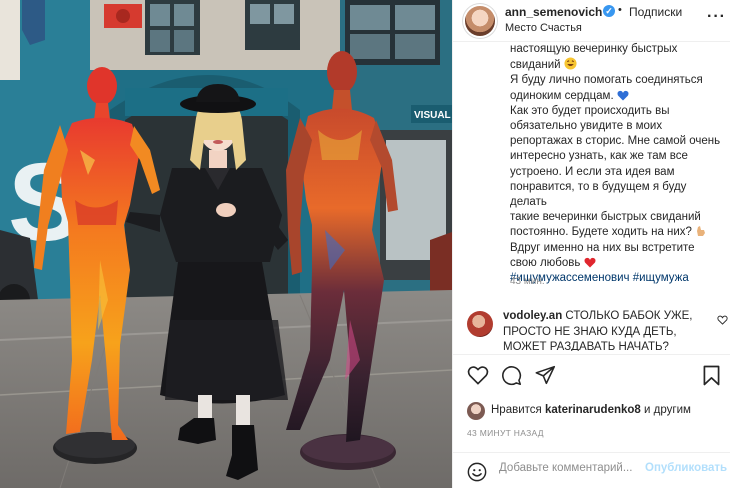  I want to click on sign-text: VISUAL, so click(432, 115).